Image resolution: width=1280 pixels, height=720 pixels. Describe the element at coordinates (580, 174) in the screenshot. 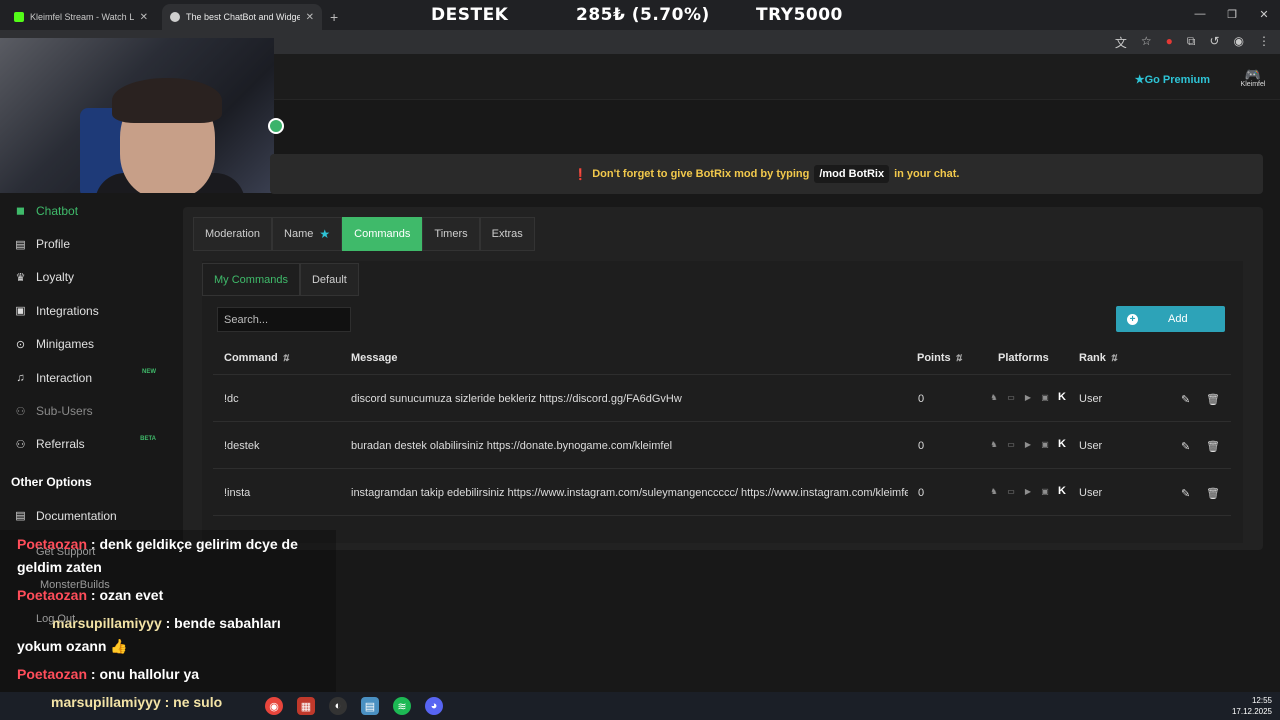

I see `warning-icon: ❗` at that location.